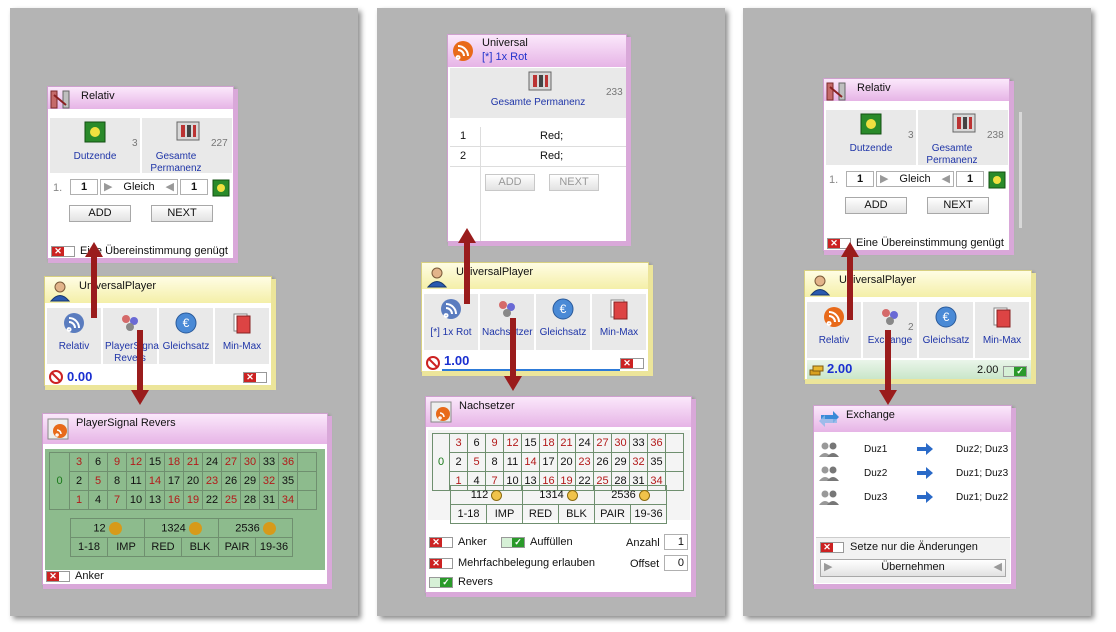  What do you see at coordinates (441, 542) in the screenshot?
I see `anker-checkbox: ✕` at bounding box center [441, 542].